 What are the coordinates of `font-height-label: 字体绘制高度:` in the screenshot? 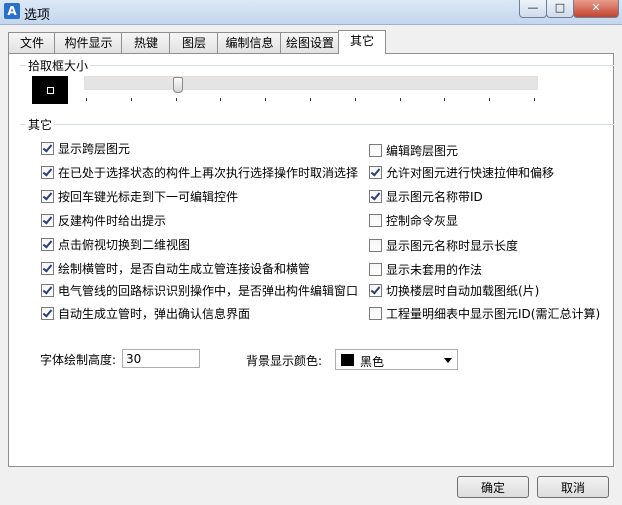 It's located at (78, 360).